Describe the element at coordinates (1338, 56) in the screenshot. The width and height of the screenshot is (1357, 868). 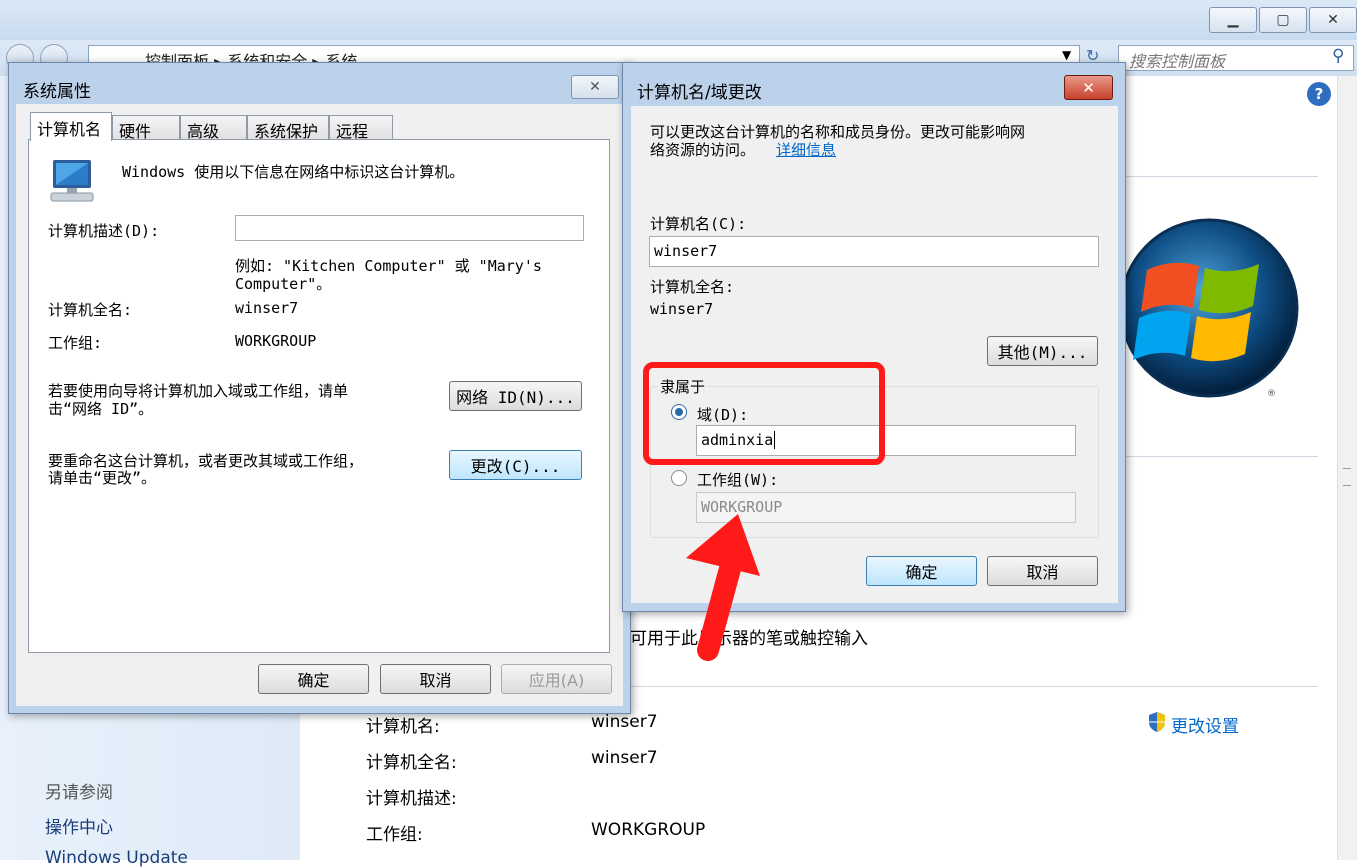
I see `search-icon: ⚲` at that location.